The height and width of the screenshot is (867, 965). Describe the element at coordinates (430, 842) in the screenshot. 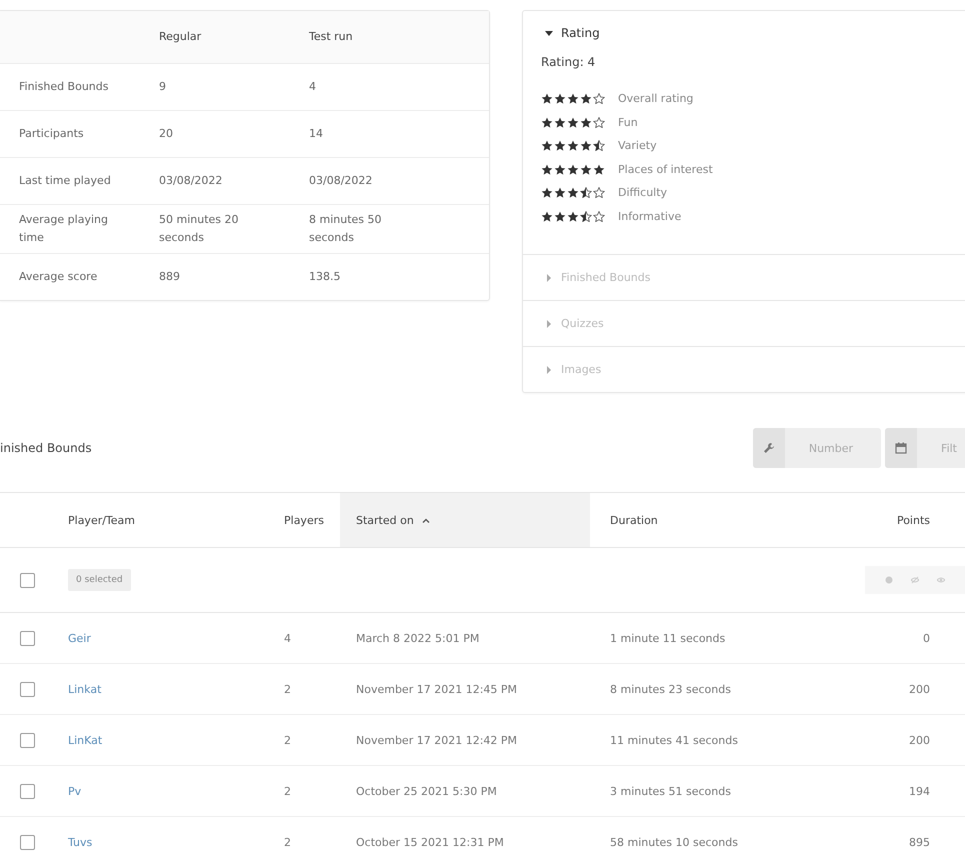

I see `table-cell-text: October 15 2021 12:31 PM` at that location.